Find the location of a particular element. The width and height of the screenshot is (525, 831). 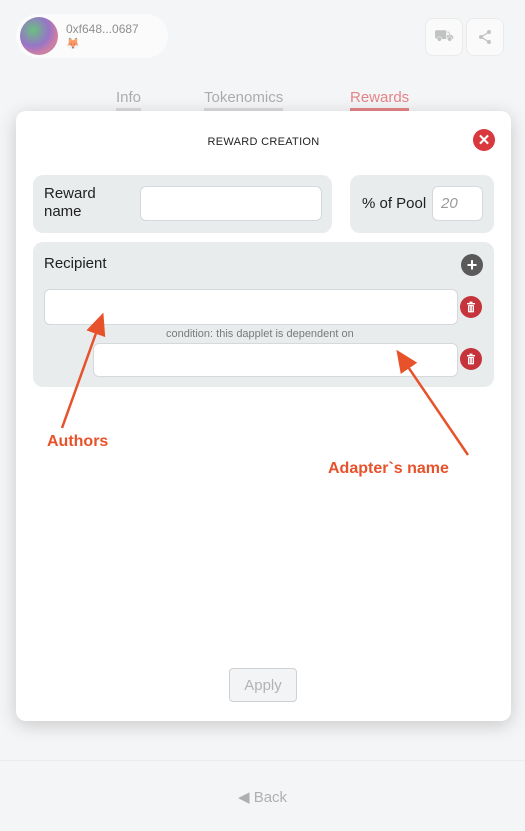

authors-arrow is located at coordinates (83, 370).